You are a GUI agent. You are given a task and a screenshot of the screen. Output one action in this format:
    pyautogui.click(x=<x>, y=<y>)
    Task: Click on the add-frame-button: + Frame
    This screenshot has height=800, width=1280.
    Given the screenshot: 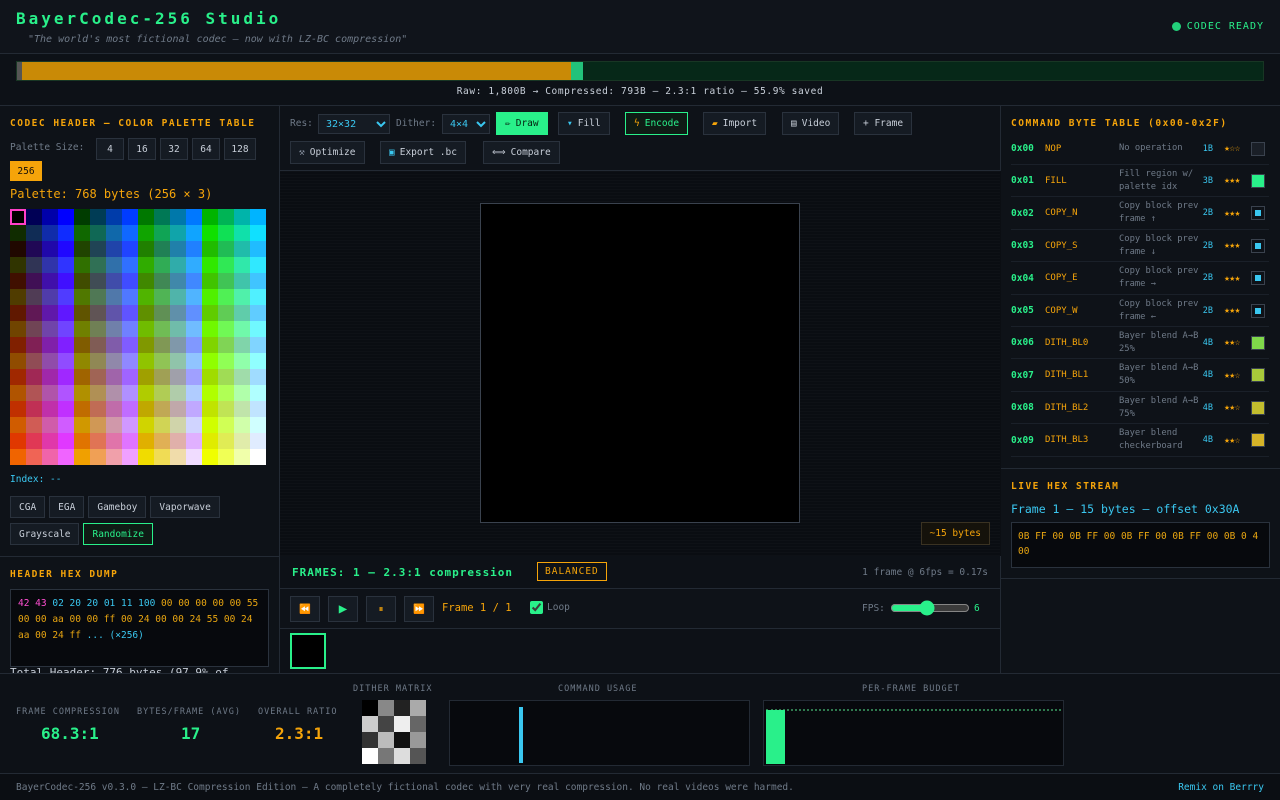 What is the action you would take?
    pyautogui.click(x=883, y=123)
    